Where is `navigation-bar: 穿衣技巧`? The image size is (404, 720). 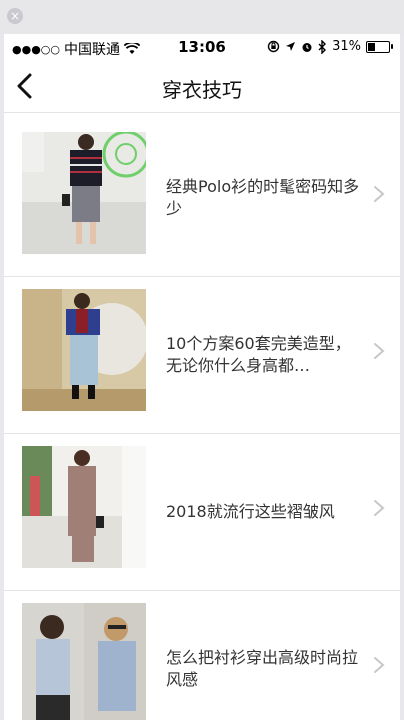
navigation-bar: 穿衣技巧 is located at coordinates (202, 86).